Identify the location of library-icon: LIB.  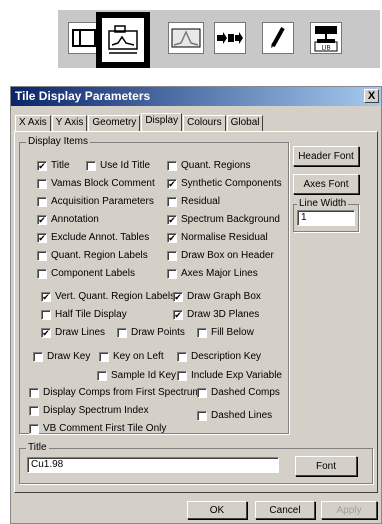
(326, 39).